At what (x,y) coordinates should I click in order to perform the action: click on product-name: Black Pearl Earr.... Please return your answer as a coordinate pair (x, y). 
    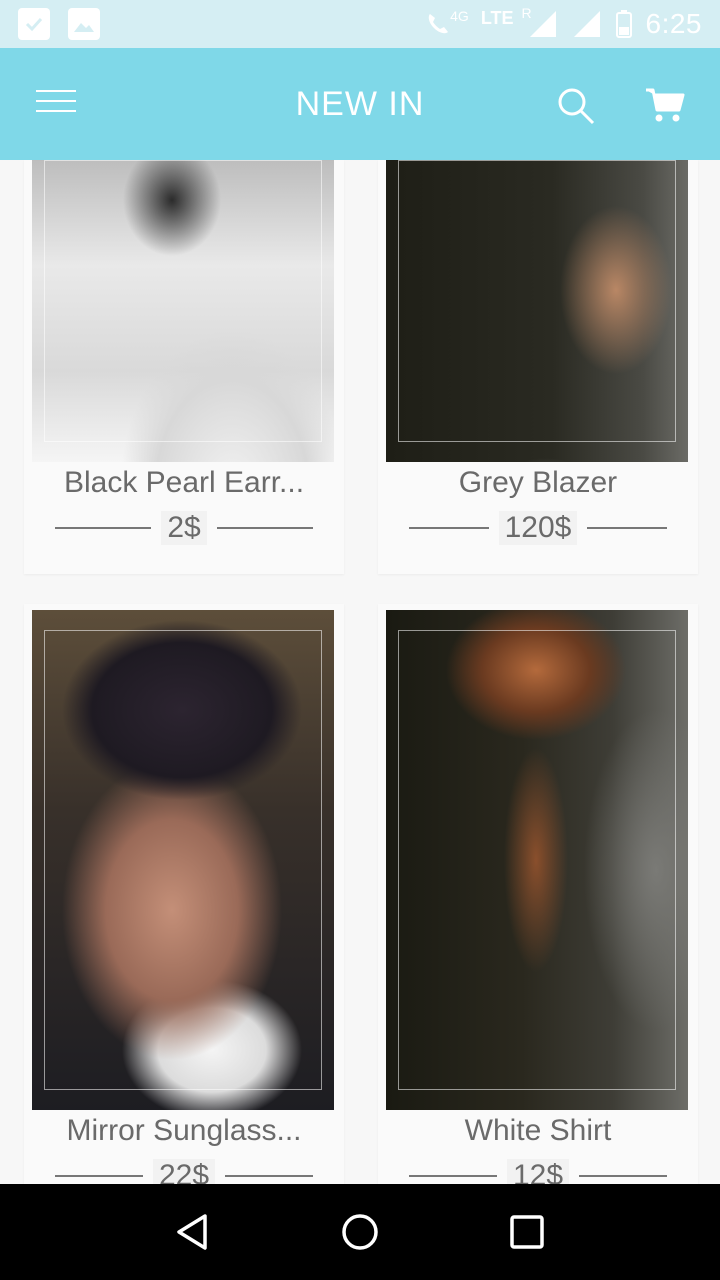
    Looking at the image, I should click on (184, 483).